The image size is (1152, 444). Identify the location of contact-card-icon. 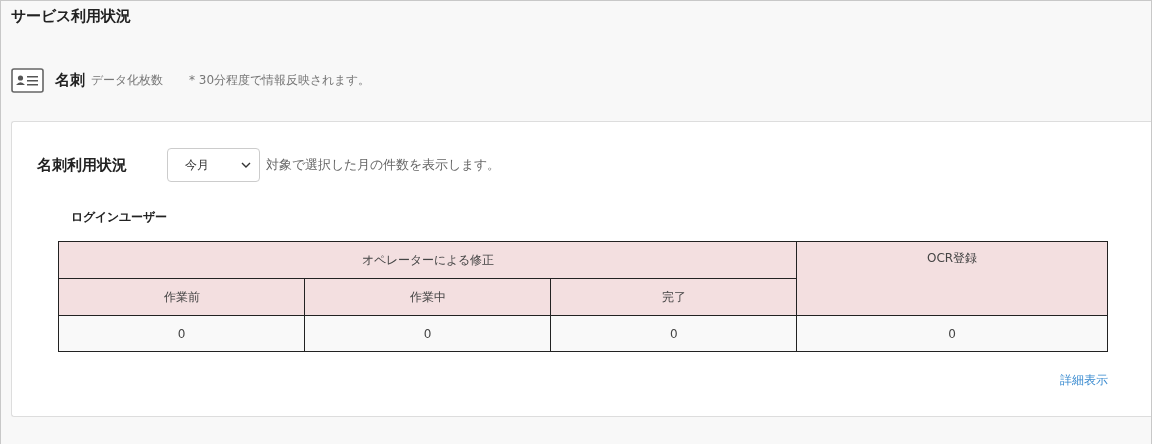
(27, 80).